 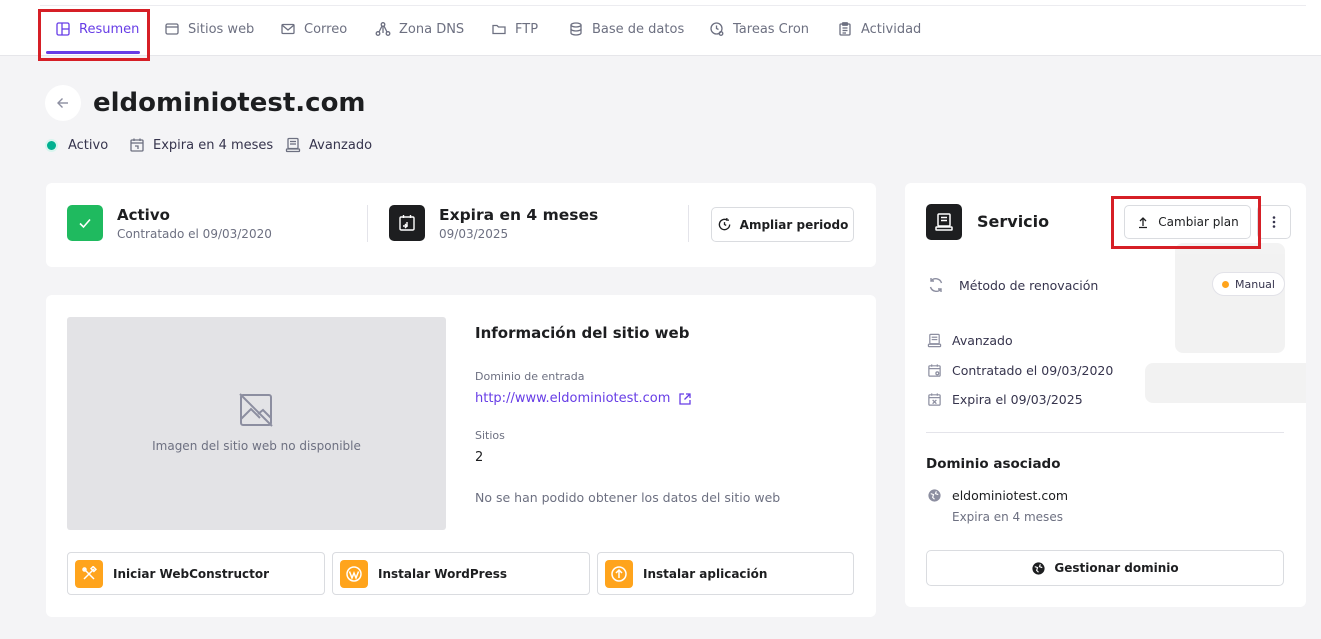 What do you see at coordinates (771, 29) in the screenshot?
I see `tab-label: Tareas Cron` at bounding box center [771, 29].